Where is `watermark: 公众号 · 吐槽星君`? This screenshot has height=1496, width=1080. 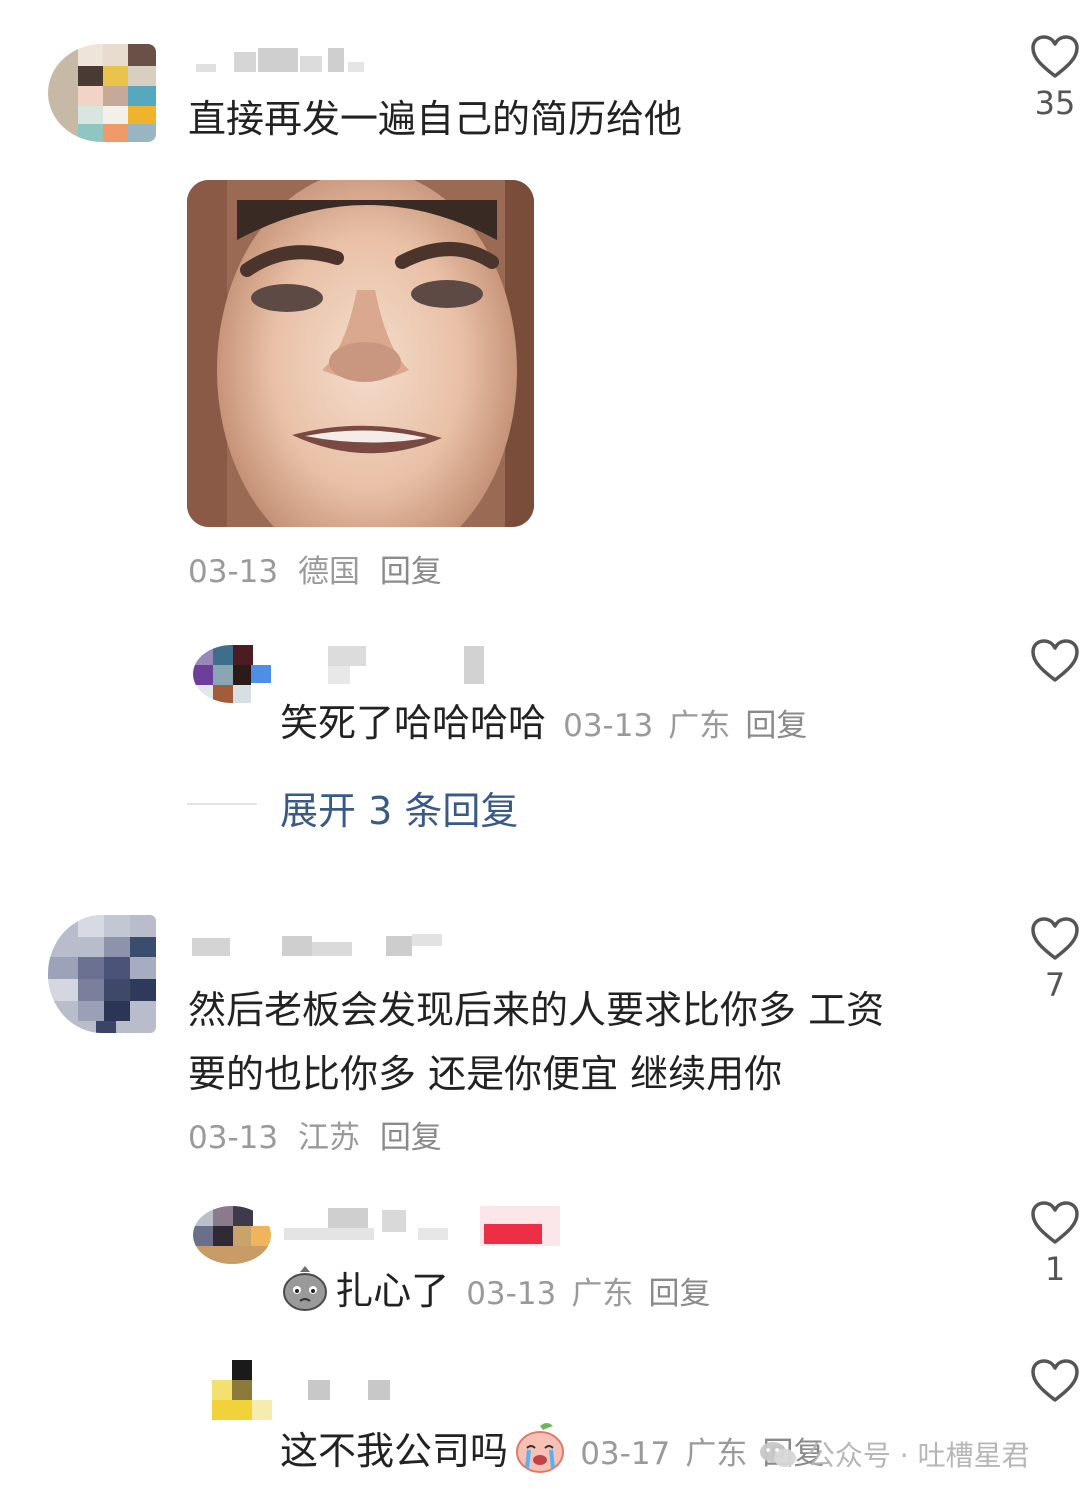 watermark: 公众号 · 吐槽星君 is located at coordinates (894, 1454).